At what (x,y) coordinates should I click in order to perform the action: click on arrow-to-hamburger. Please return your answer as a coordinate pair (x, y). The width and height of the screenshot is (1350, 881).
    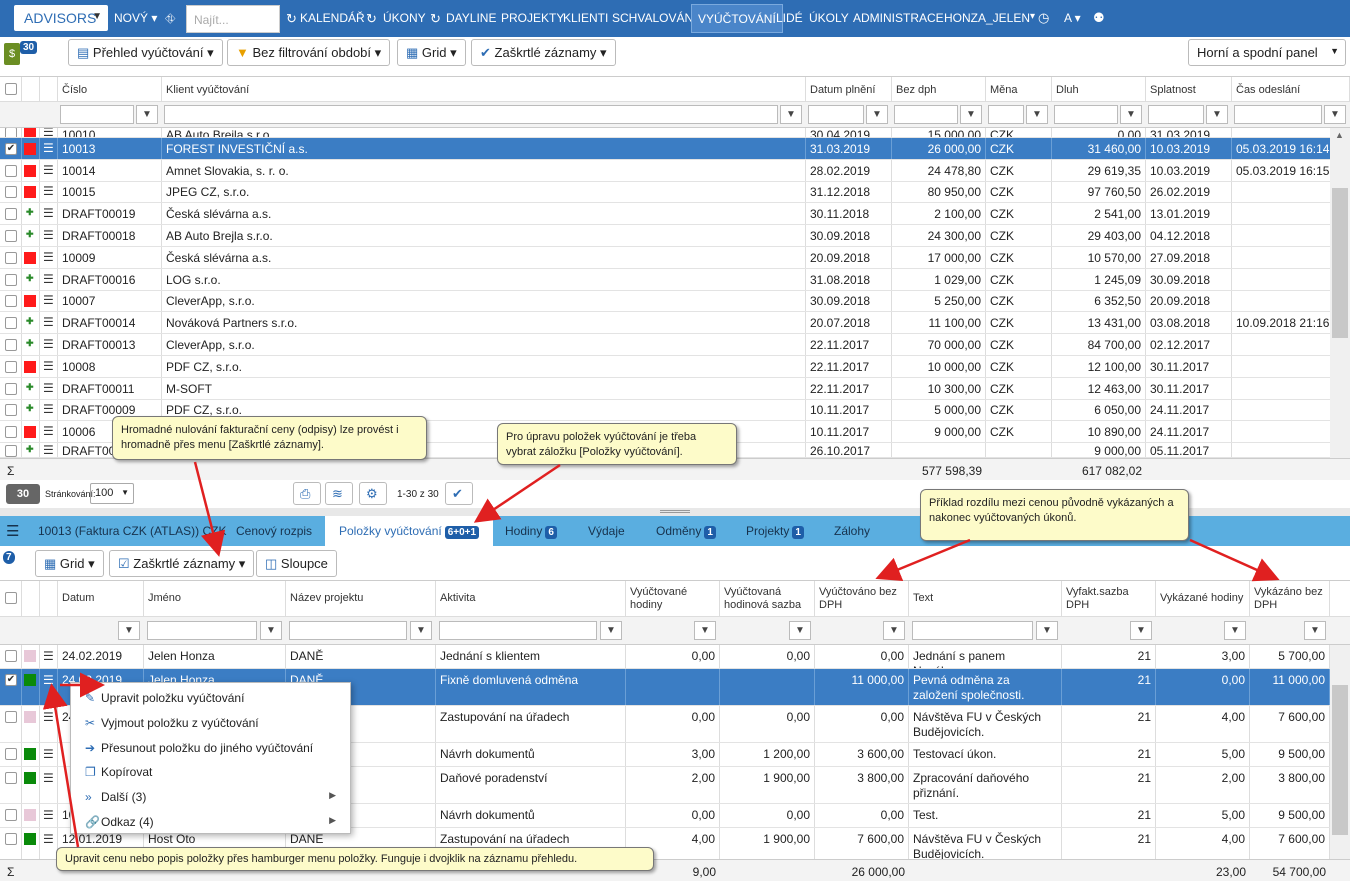
    Looking at the image, I should click on (61, 765).